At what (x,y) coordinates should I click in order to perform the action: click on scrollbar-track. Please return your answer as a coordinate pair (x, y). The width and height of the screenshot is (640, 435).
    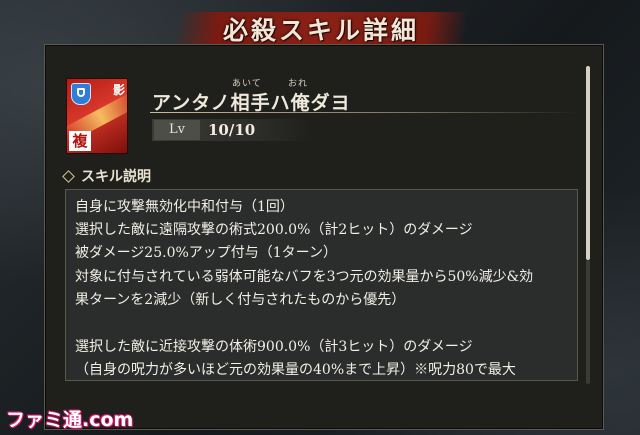
    Looking at the image, I should click on (588, 322).